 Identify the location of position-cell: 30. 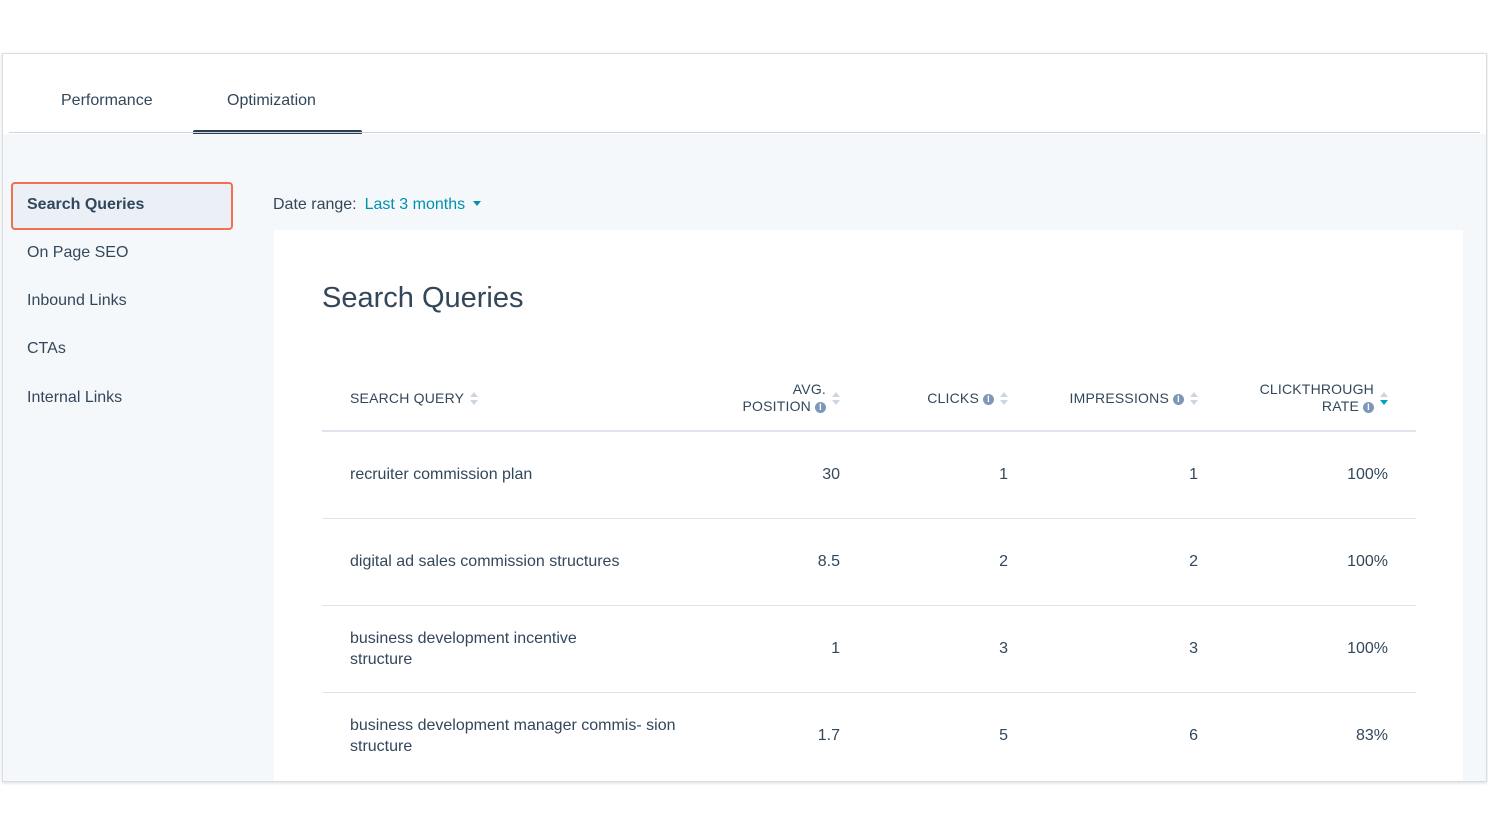
(831, 474).